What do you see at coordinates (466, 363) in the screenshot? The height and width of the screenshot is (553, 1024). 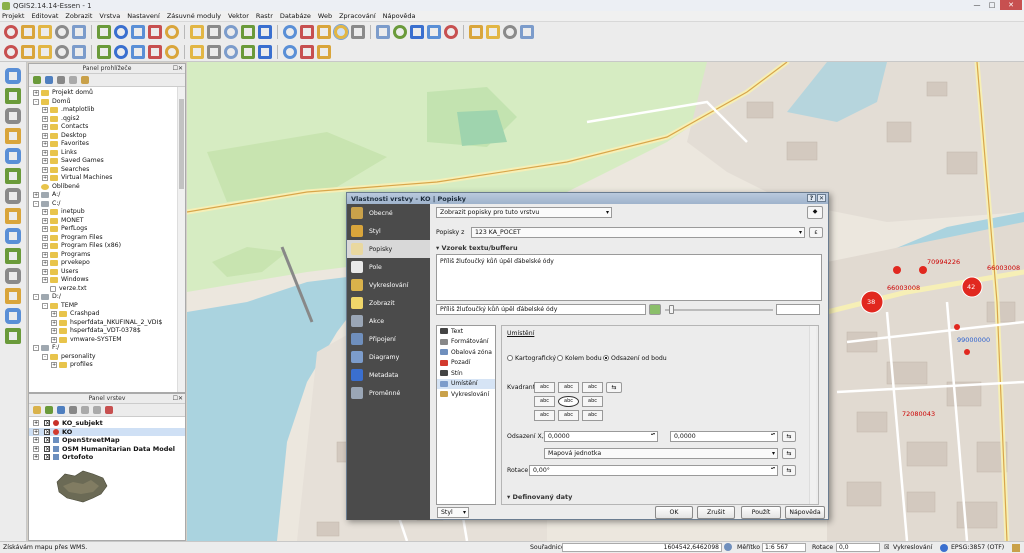 I see `label-settings-item: Pozadí` at bounding box center [466, 363].